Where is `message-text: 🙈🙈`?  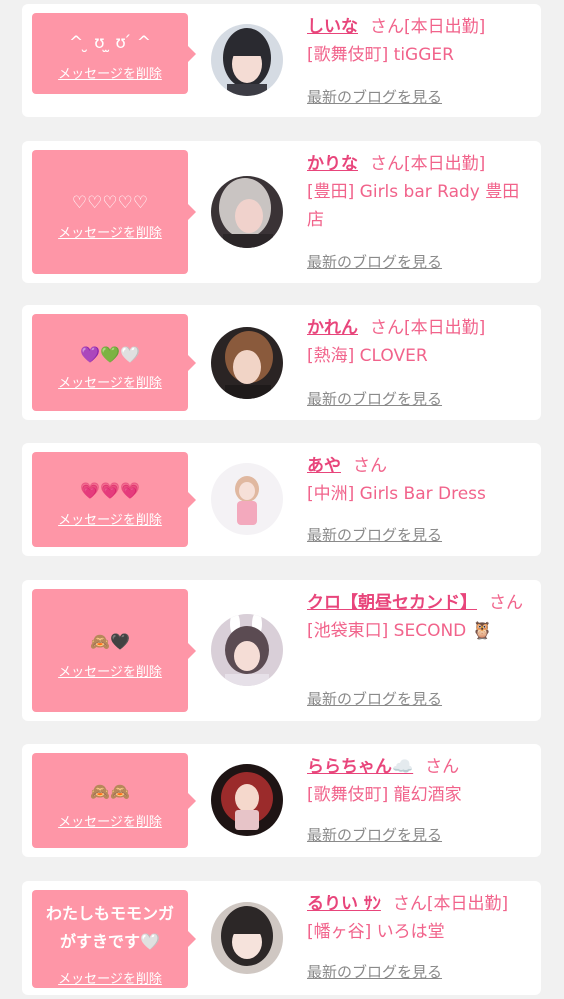
message-text: 🙈🙈 is located at coordinates (110, 791).